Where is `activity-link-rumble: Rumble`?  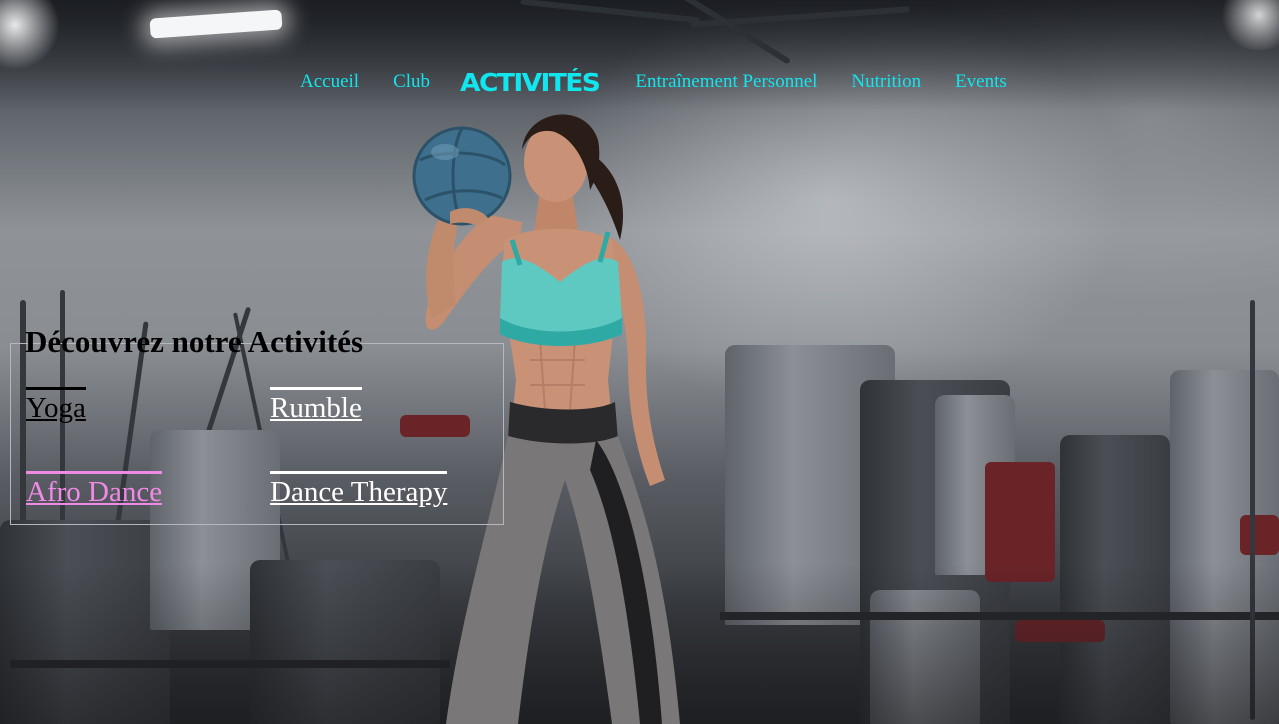 activity-link-rumble: Rumble is located at coordinates (316, 406).